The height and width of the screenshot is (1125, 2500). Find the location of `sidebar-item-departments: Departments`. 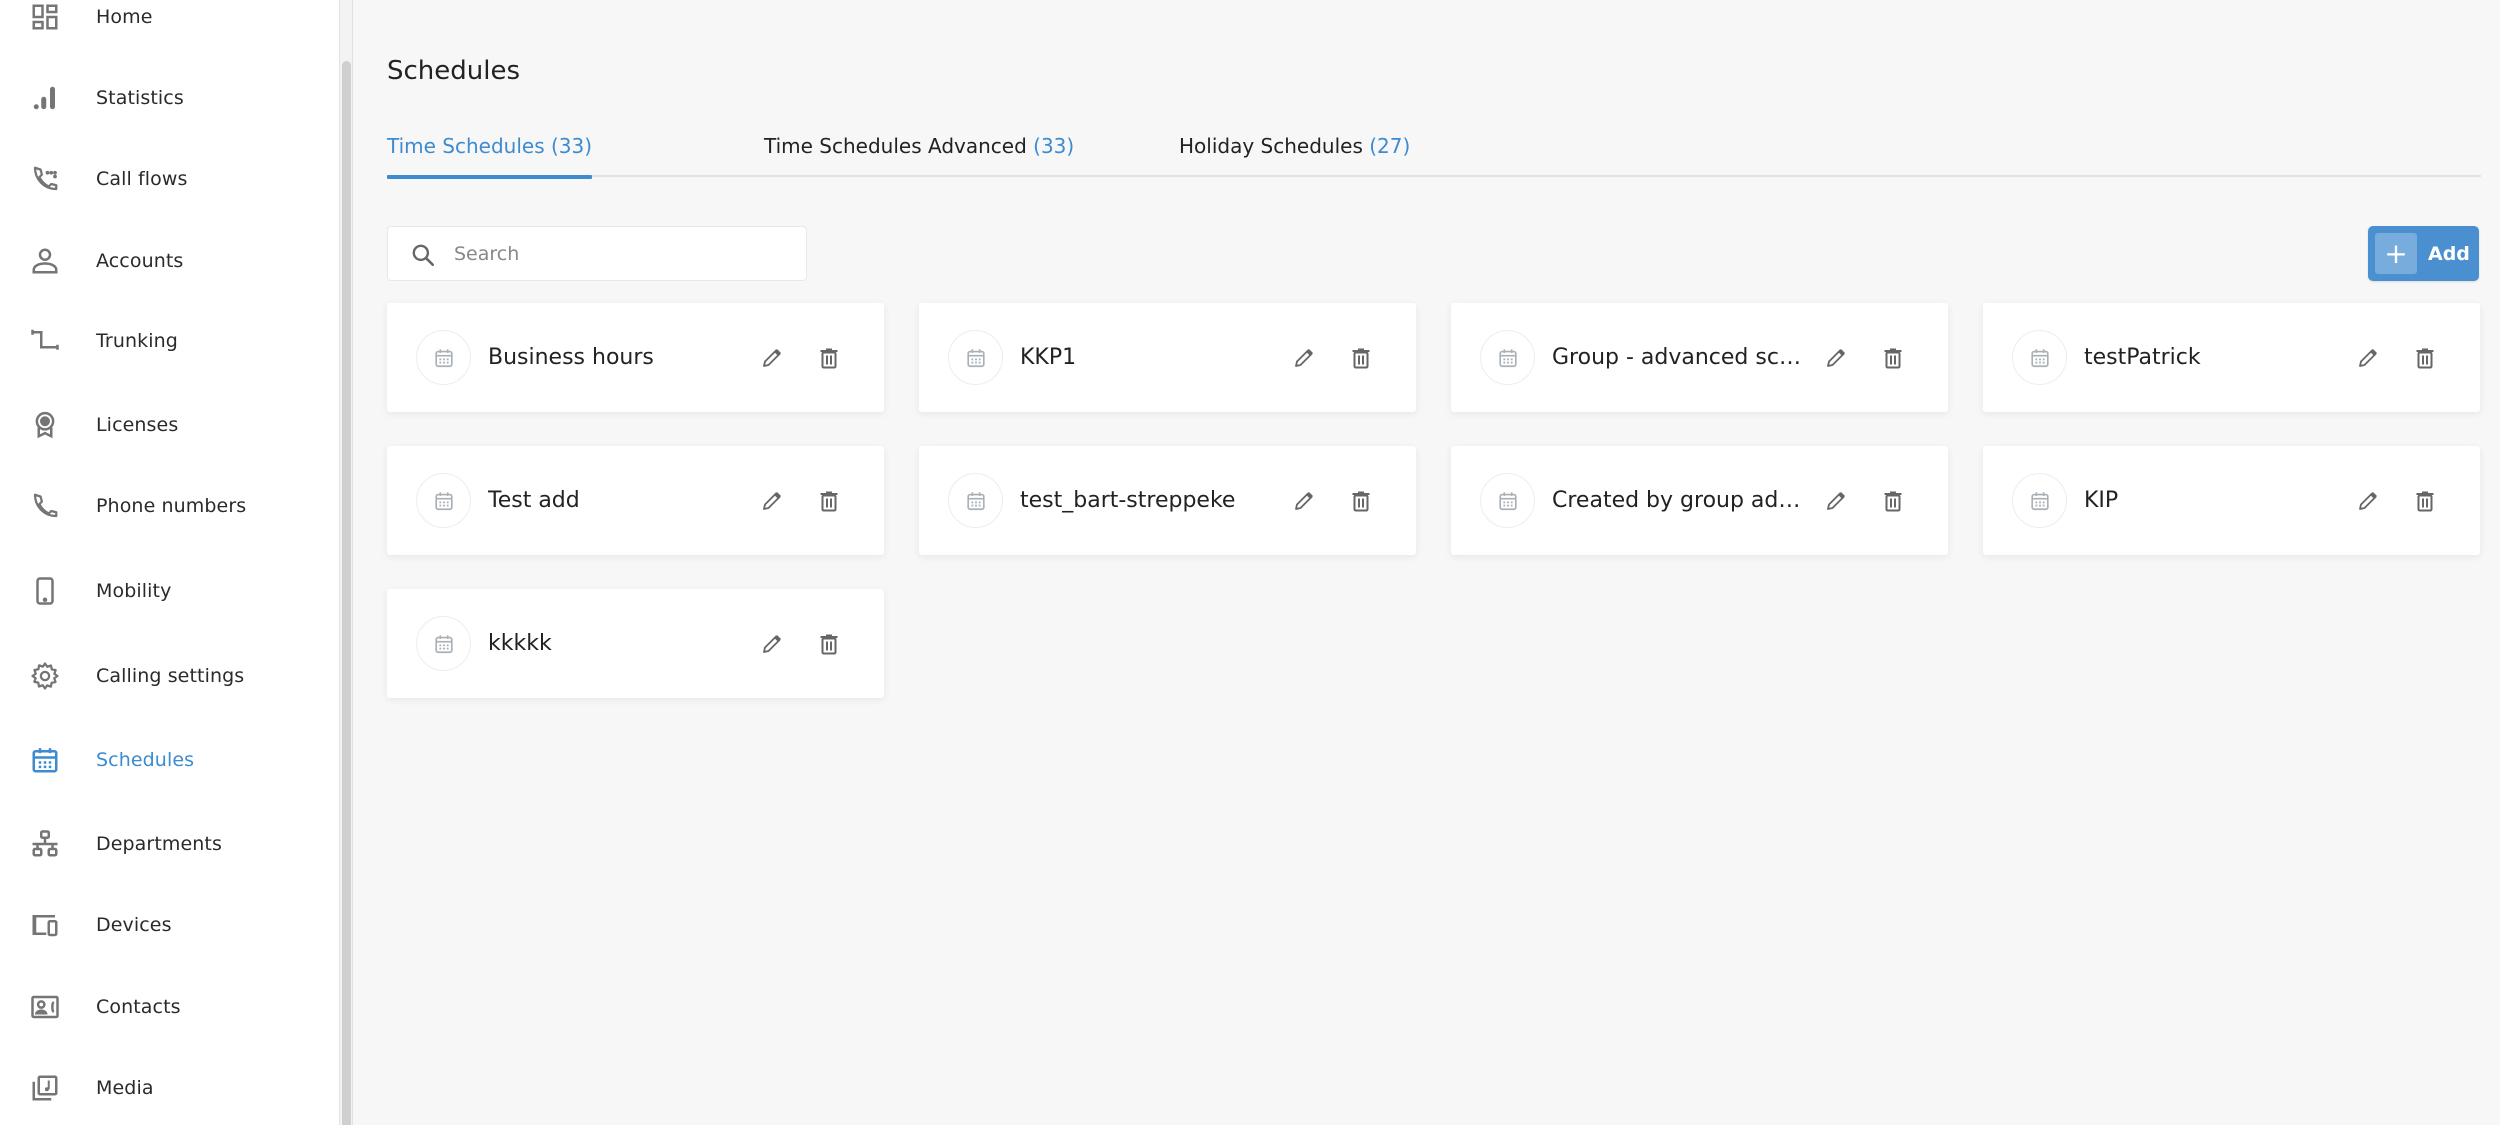

sidebar-item-departments: Departments is located at coordinates (169, 844).